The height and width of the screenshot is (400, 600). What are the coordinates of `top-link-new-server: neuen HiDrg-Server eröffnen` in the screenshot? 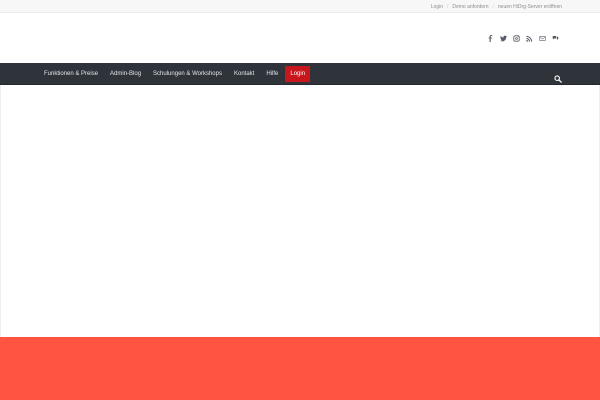 It's located at (530, 7).